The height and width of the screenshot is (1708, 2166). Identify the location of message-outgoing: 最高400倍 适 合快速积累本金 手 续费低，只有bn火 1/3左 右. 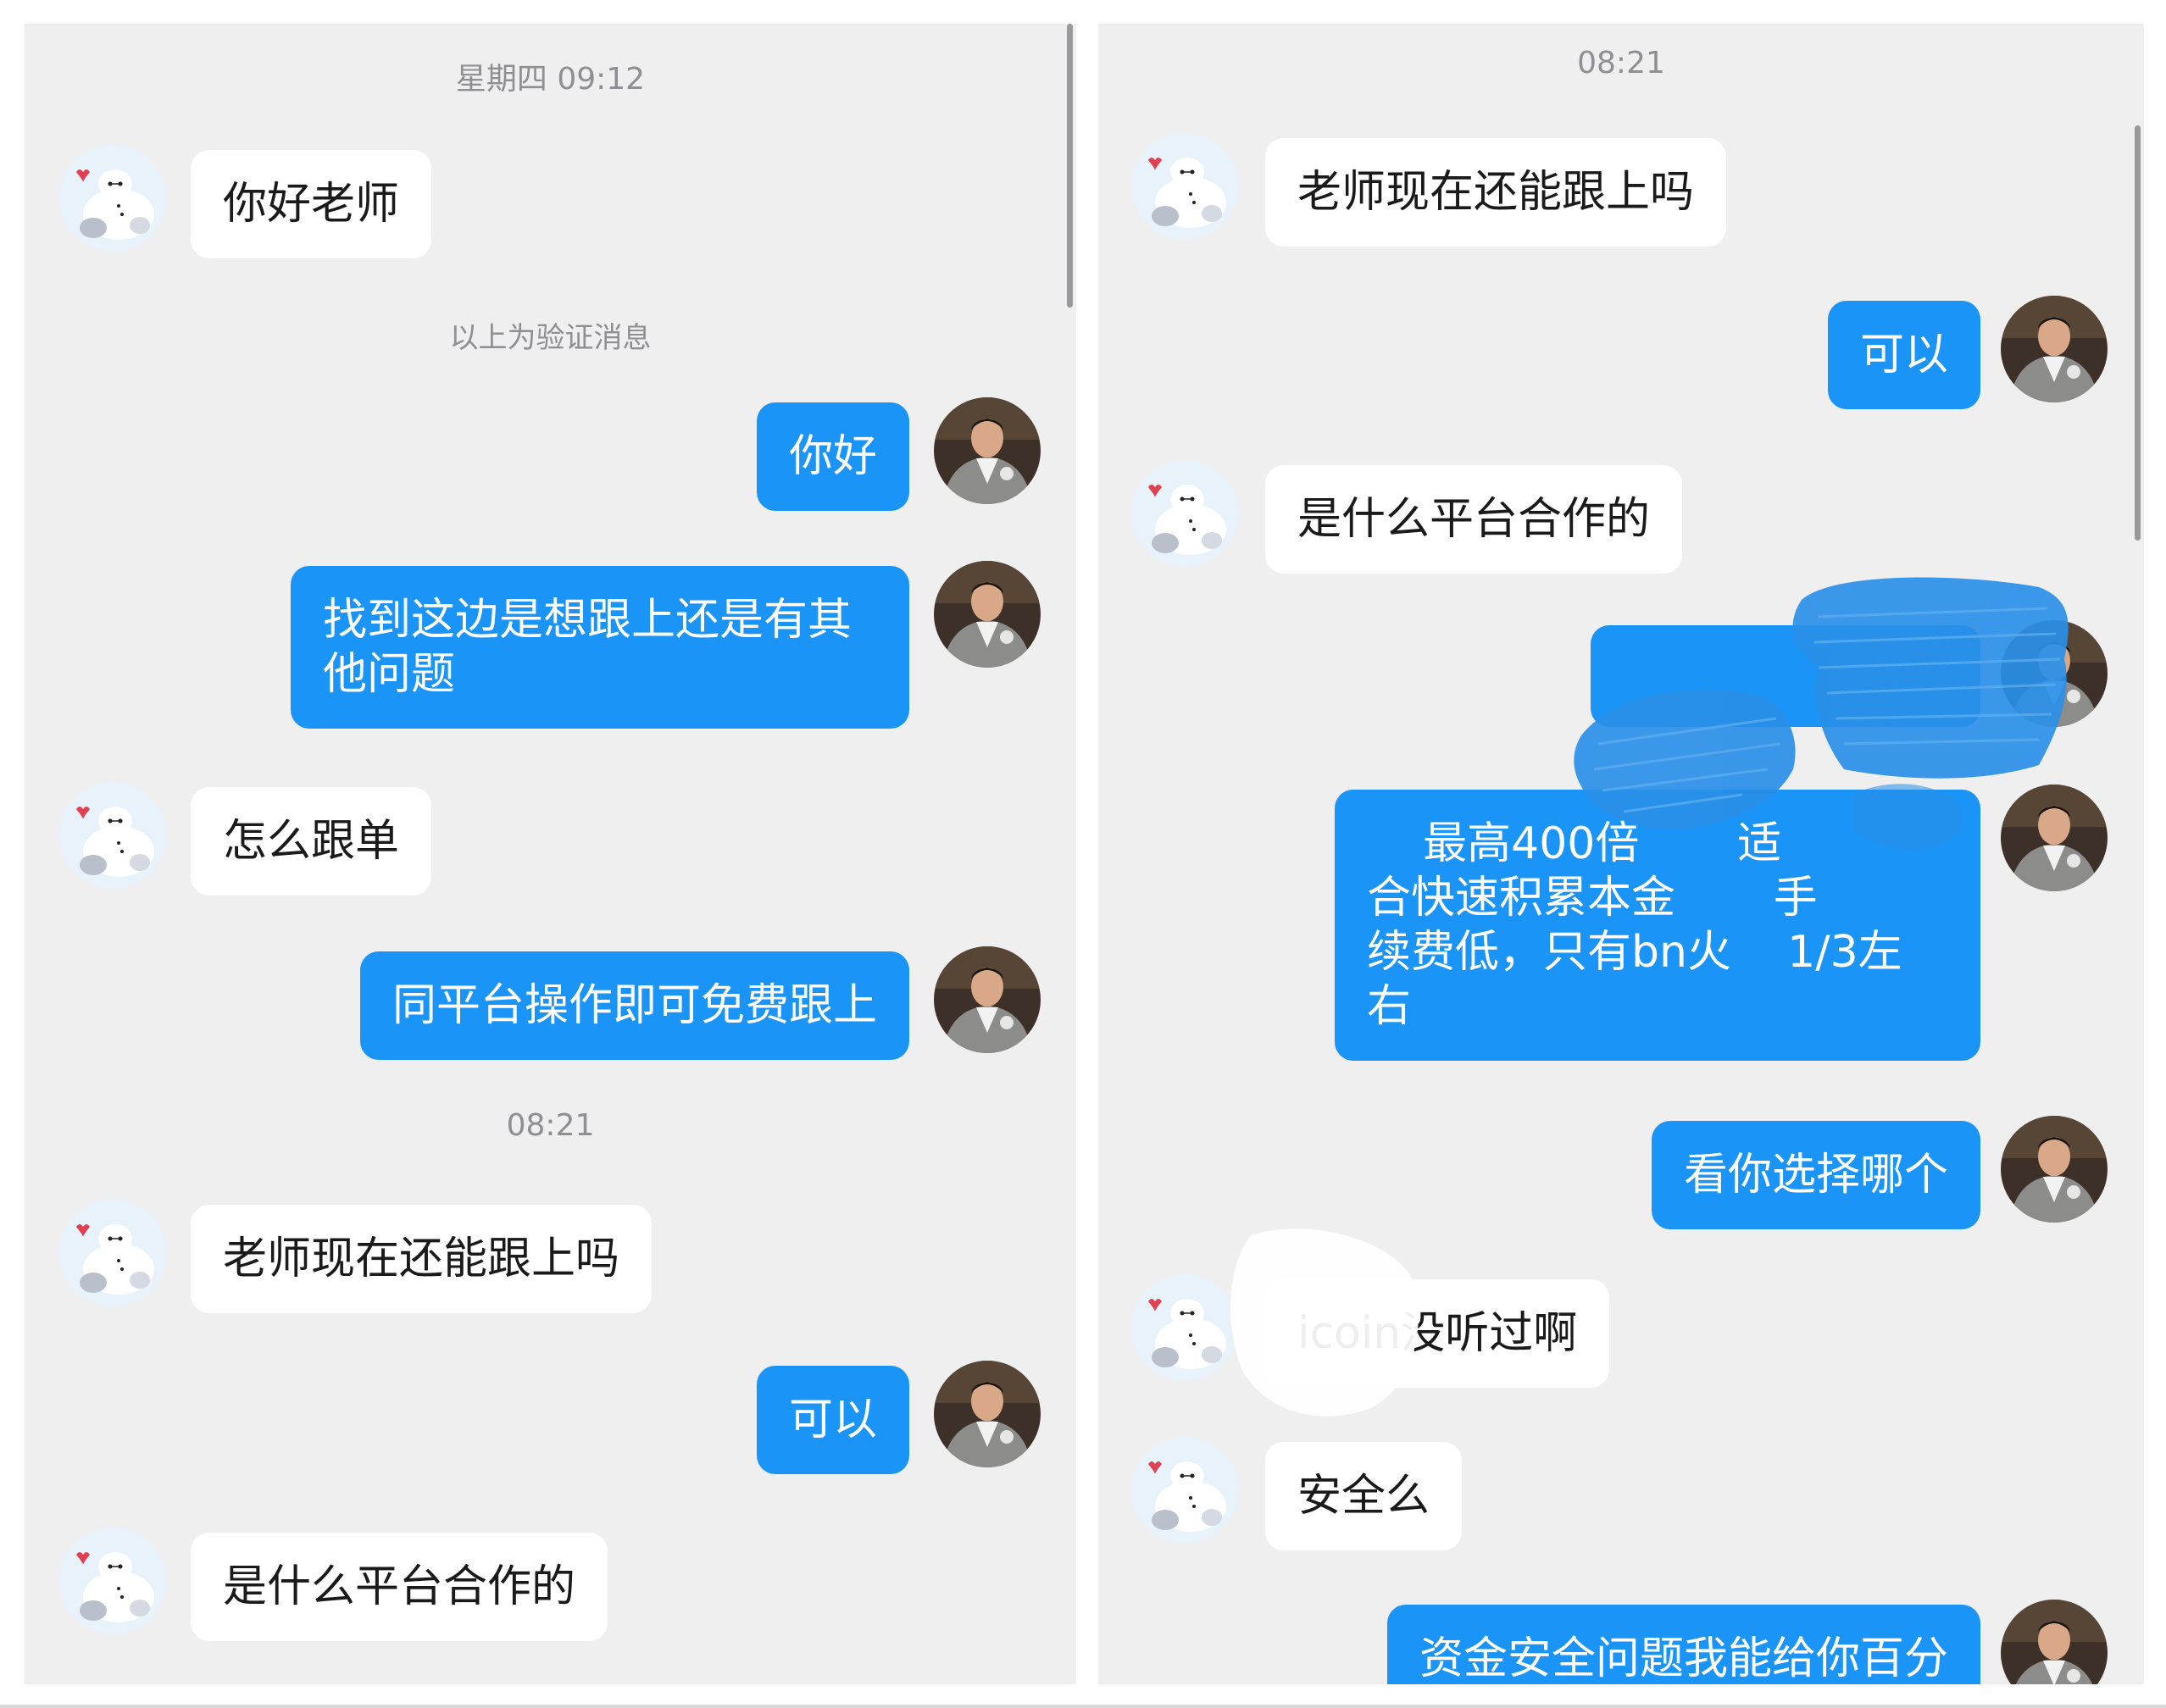
(1657, 925).